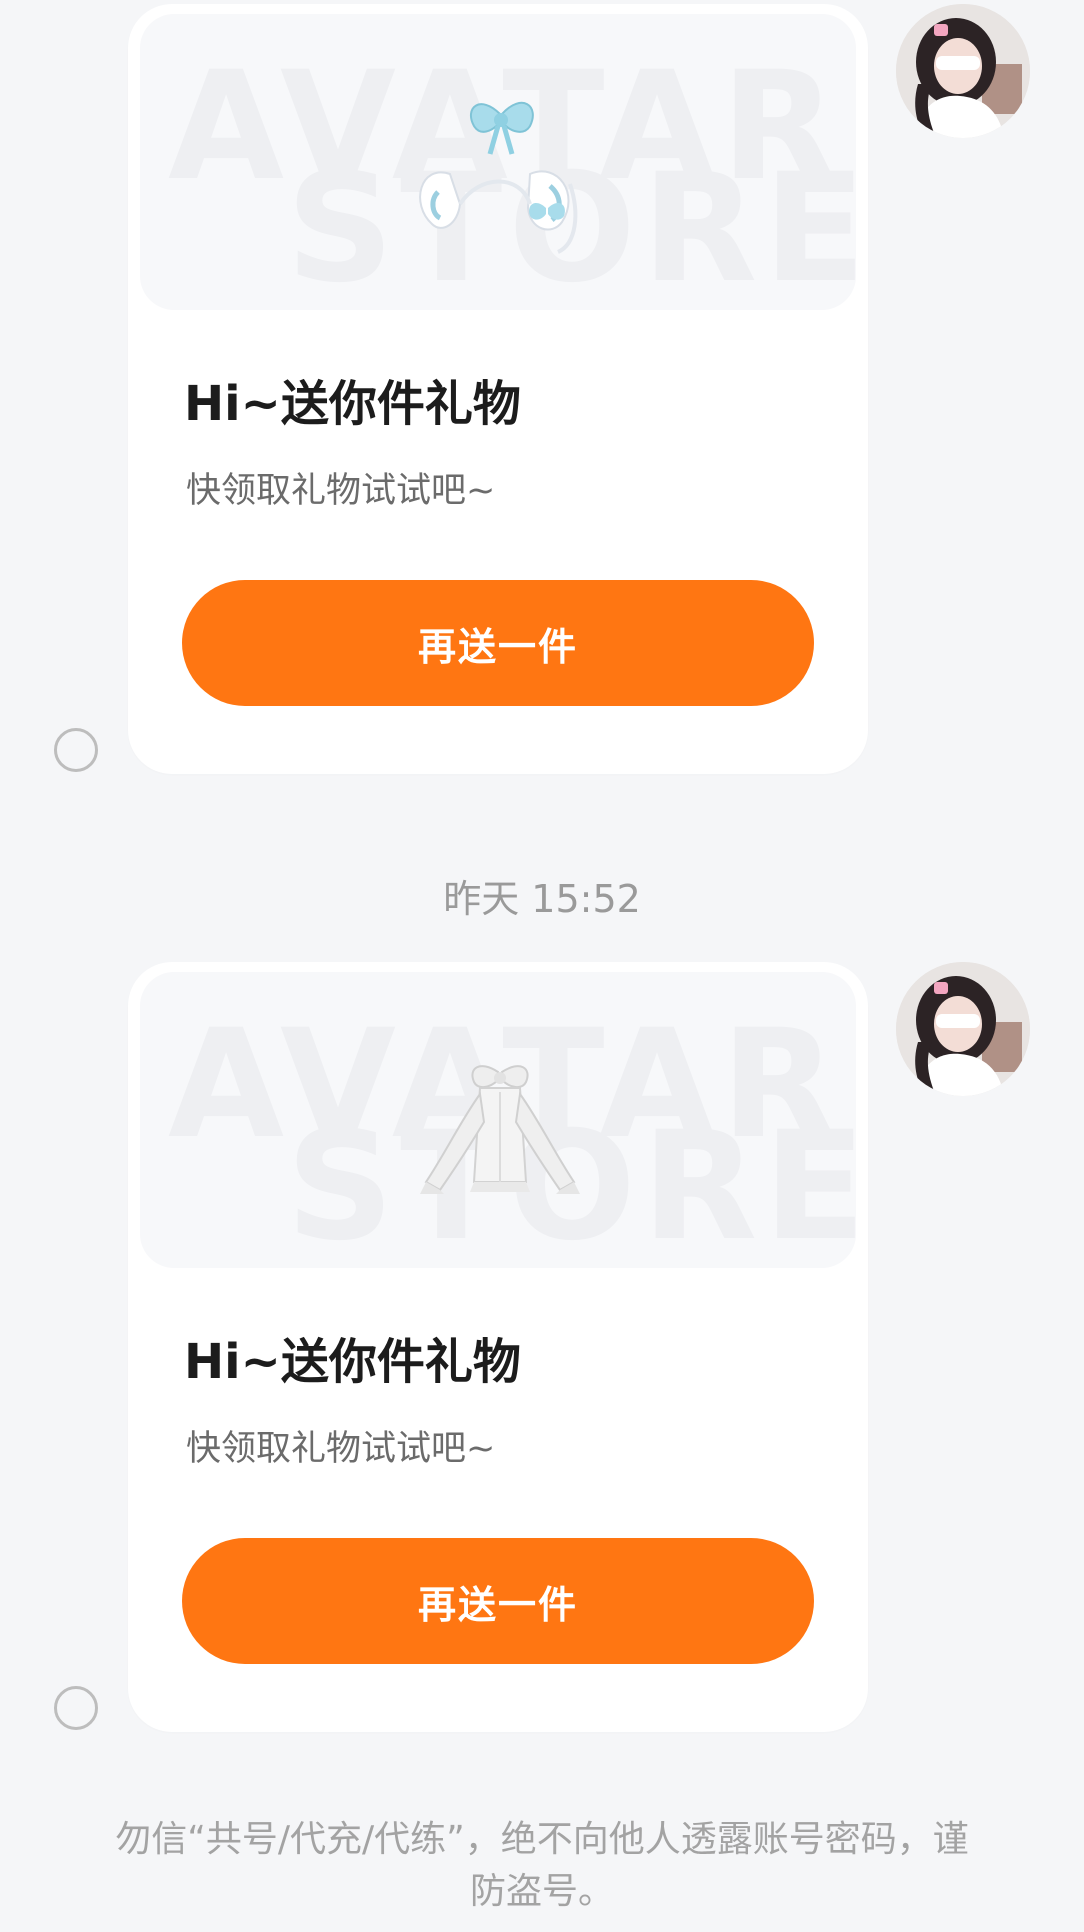 The height and width of the screenshot is (1932, 1084). What do you see at coordinates (542, 899) in the screenshot?
I see `message-timestamp: 昨天 15:52` at bounding box center [542, 899].